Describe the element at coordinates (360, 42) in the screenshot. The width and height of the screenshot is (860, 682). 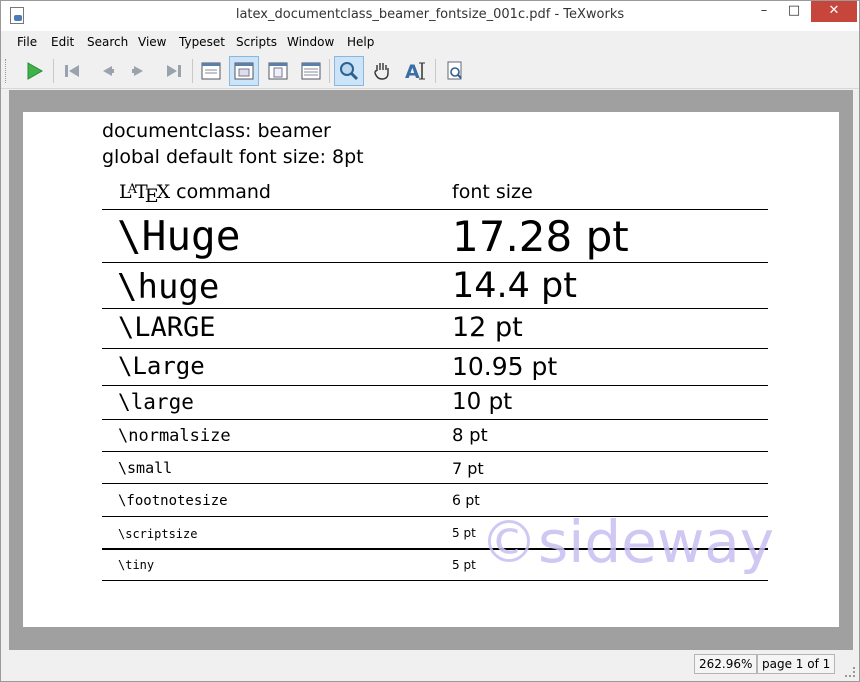
I see `menu-help: Help` at that location.